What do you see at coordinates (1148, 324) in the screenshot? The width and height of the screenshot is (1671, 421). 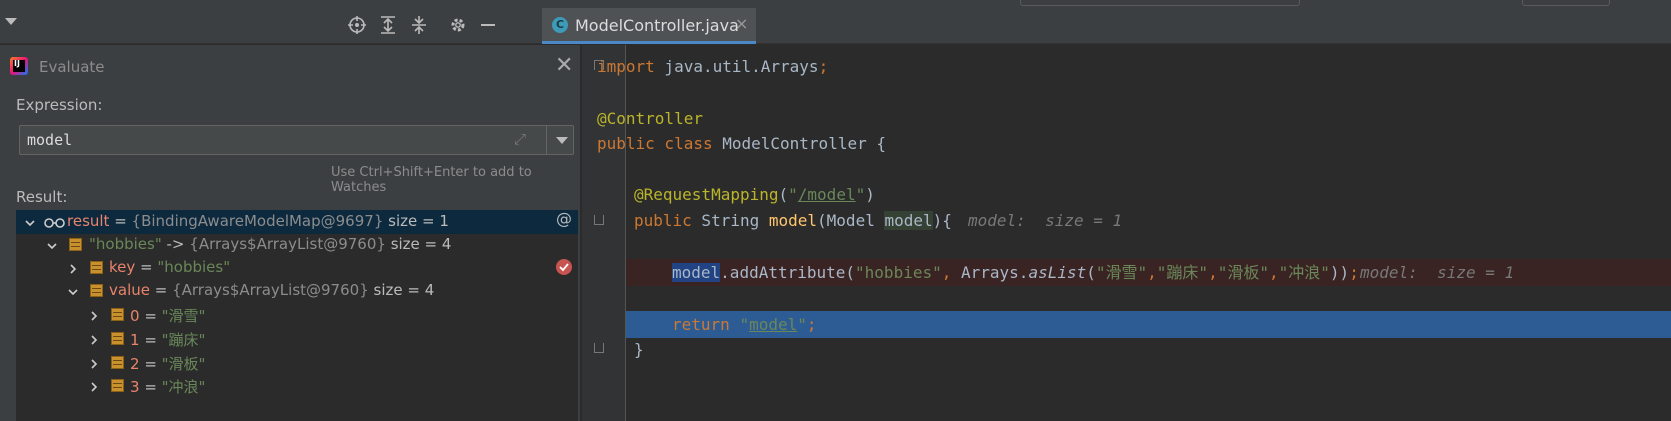 I see `execution-point-line: return "model";` at bounding box center [1148, 324].